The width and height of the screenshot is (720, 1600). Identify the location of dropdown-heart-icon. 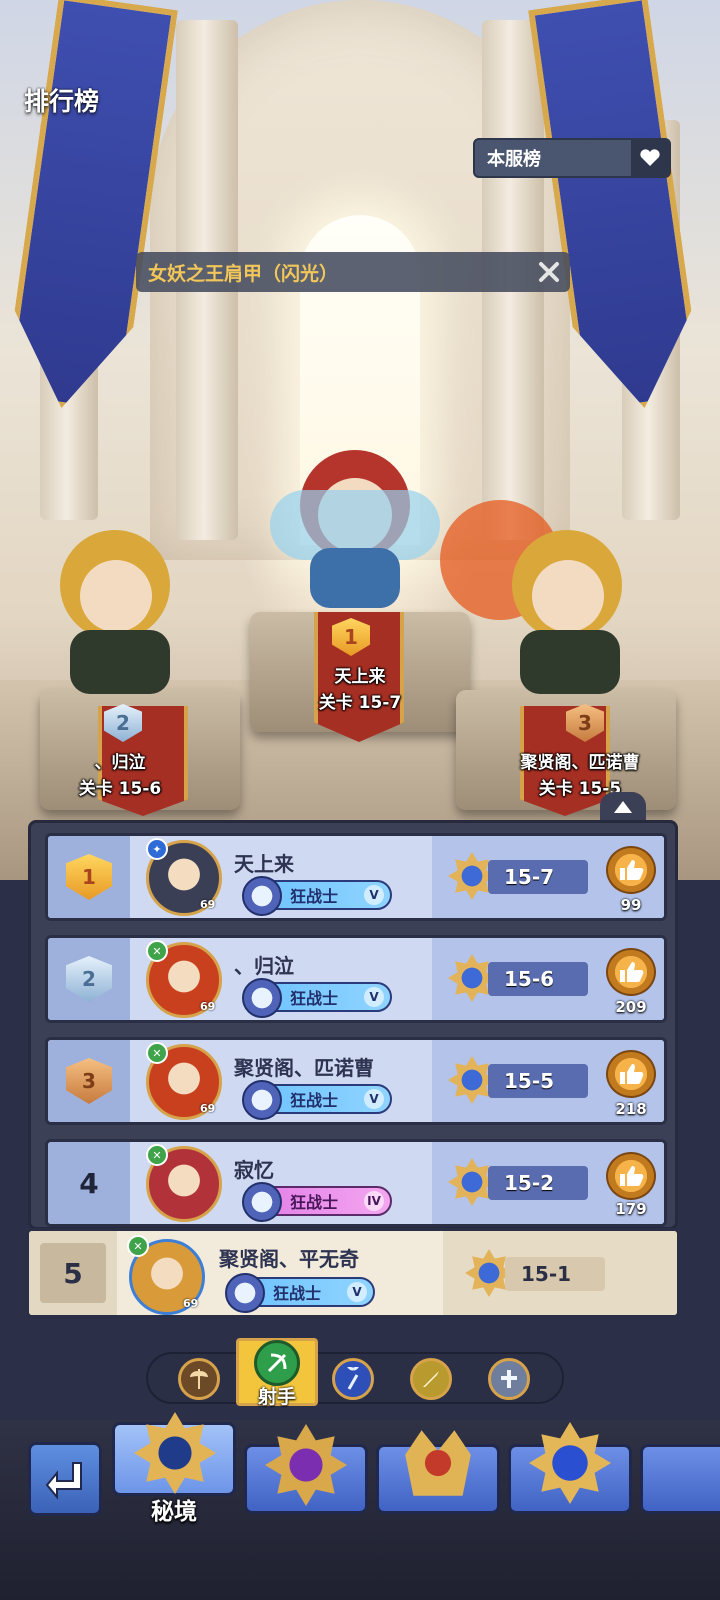
(650, 158).